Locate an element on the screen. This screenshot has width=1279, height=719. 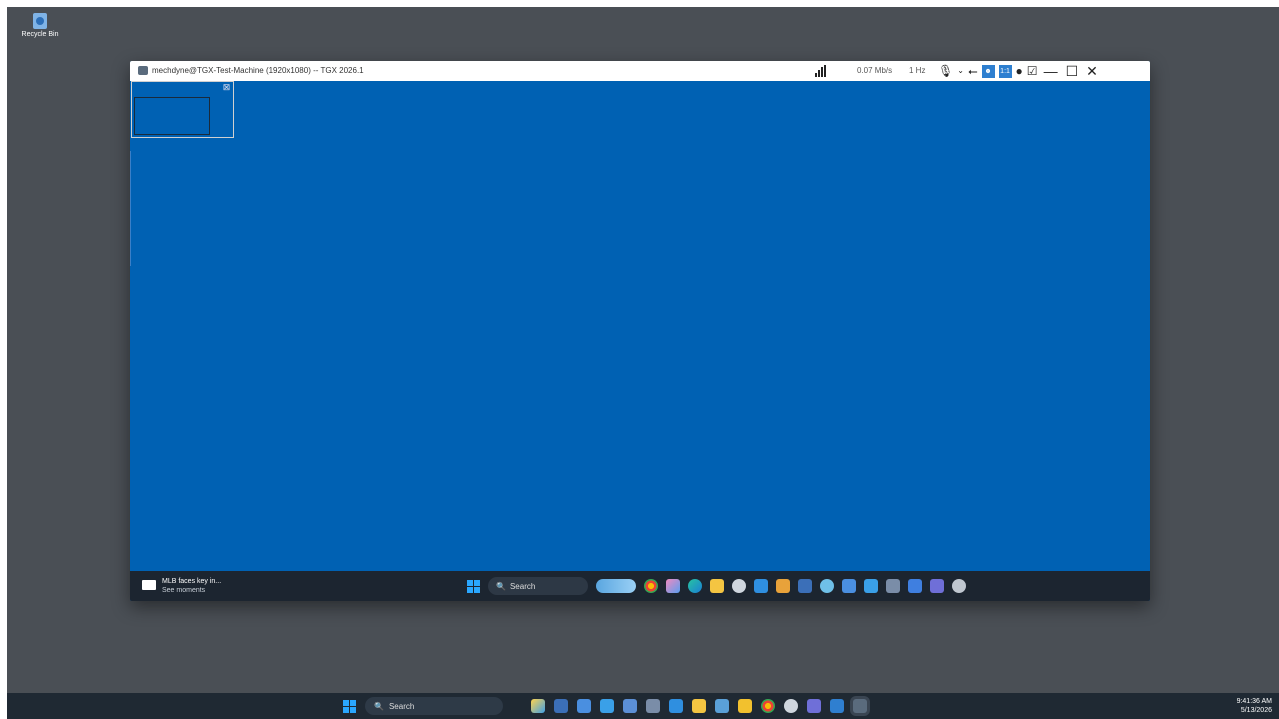
system-clock: 9:41:36 AM 5/13/2026 is located at coordinates (1254, 706).